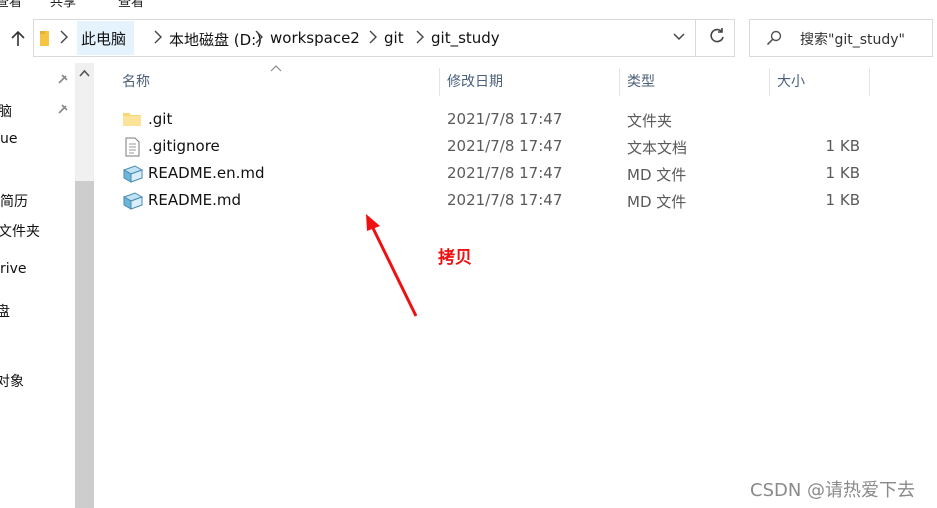 This screenshot has width=937, height=508. Describe the element at coordinates (774, 38) in the screenshot. I see `search-icon` at that location.